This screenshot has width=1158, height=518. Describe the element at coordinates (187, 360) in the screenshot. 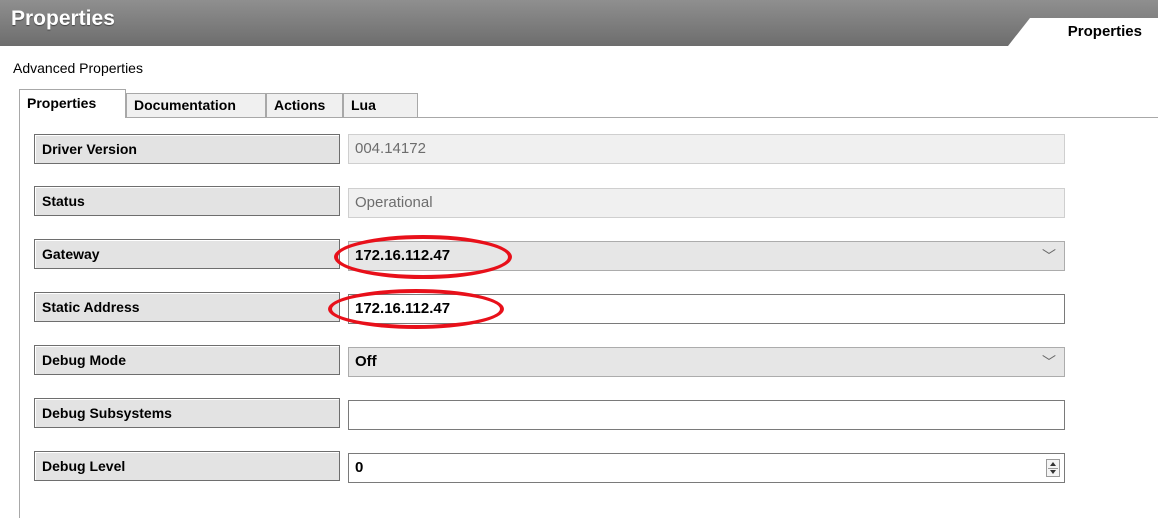

I see `debug-mode-label: Debug Mode` at that location.